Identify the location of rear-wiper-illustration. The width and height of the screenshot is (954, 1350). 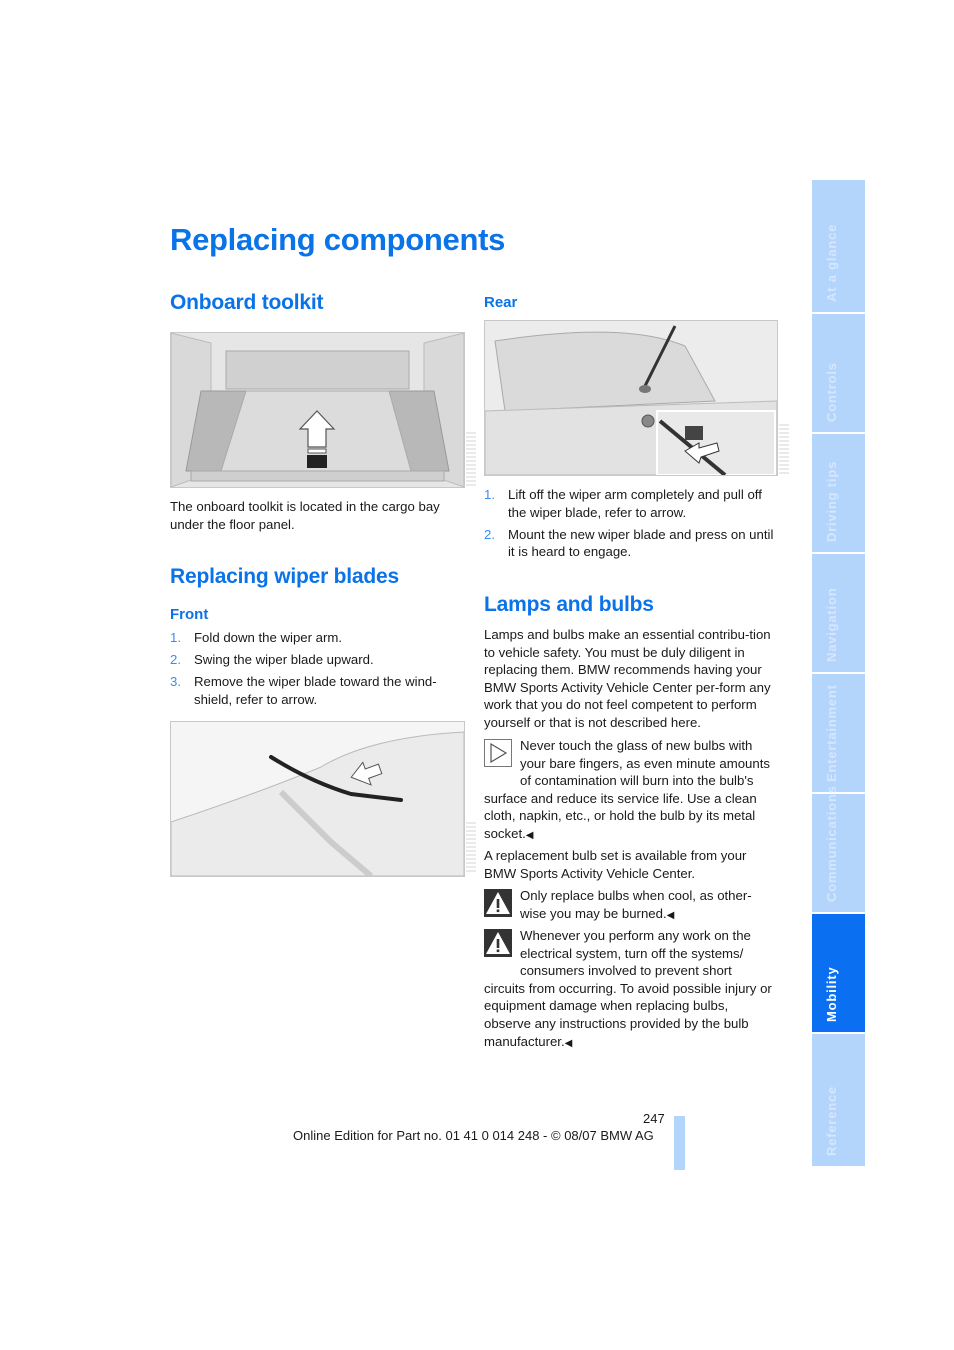
(631, 398).